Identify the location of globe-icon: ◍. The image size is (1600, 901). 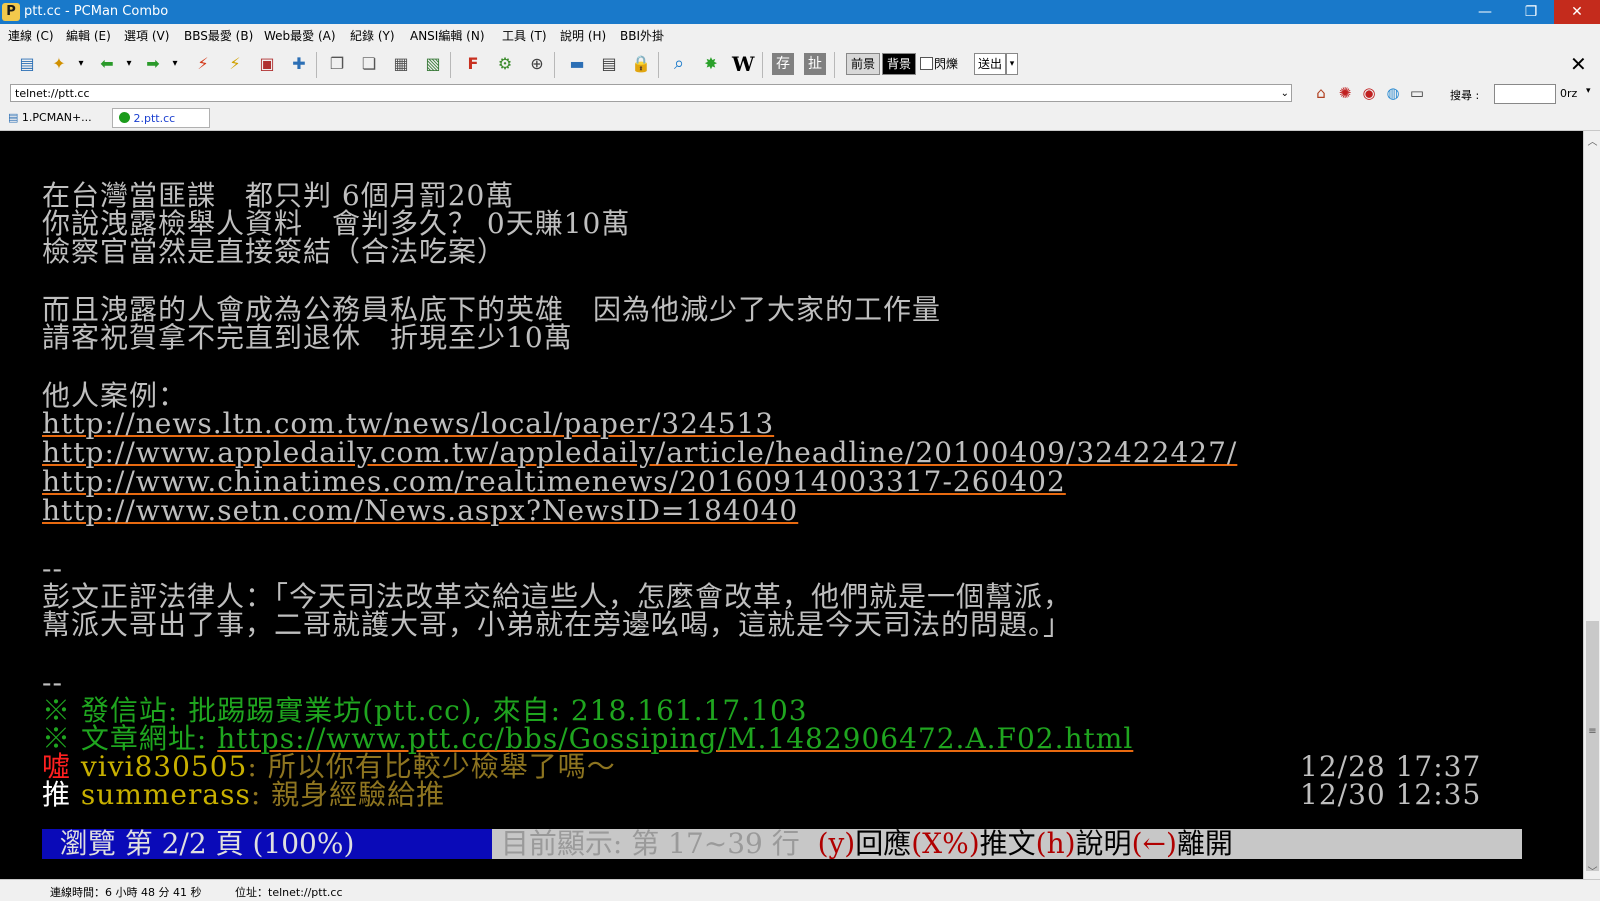
(1393, 93).